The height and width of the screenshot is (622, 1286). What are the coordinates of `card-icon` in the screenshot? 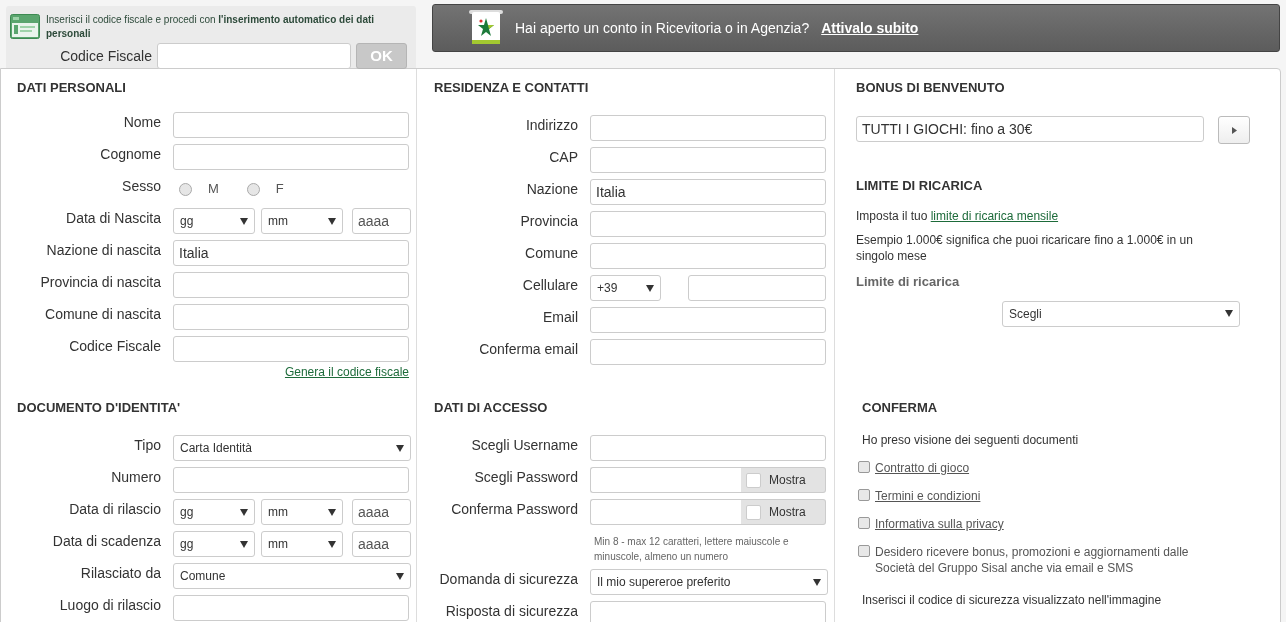 It's located at (25, 26).